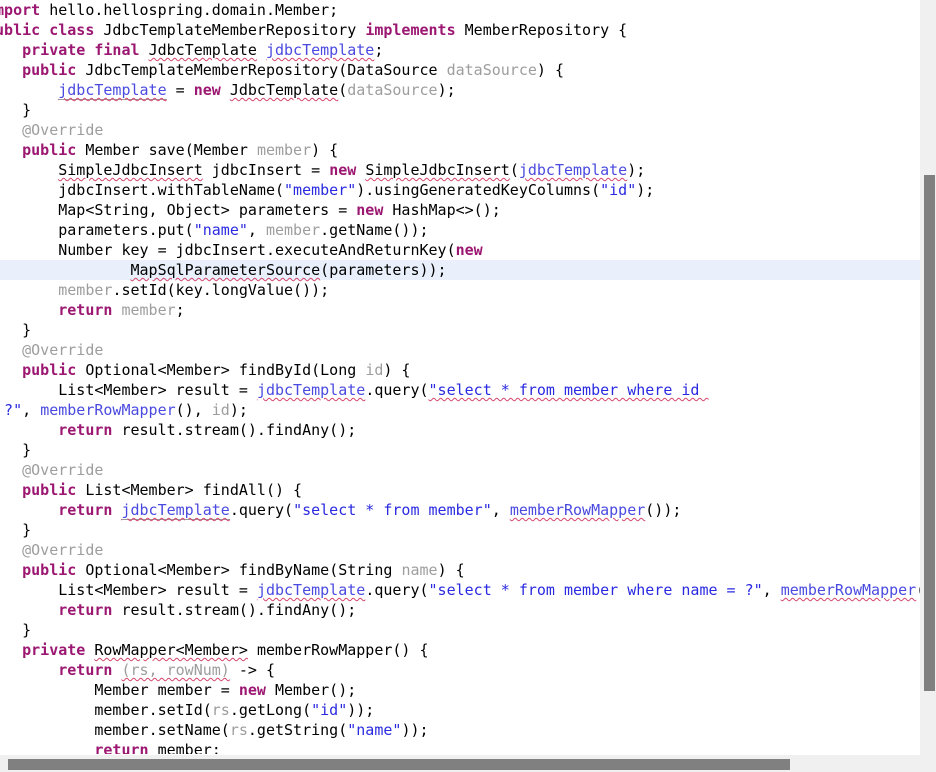  I want to click on code-token: rs, so click(220, 710).